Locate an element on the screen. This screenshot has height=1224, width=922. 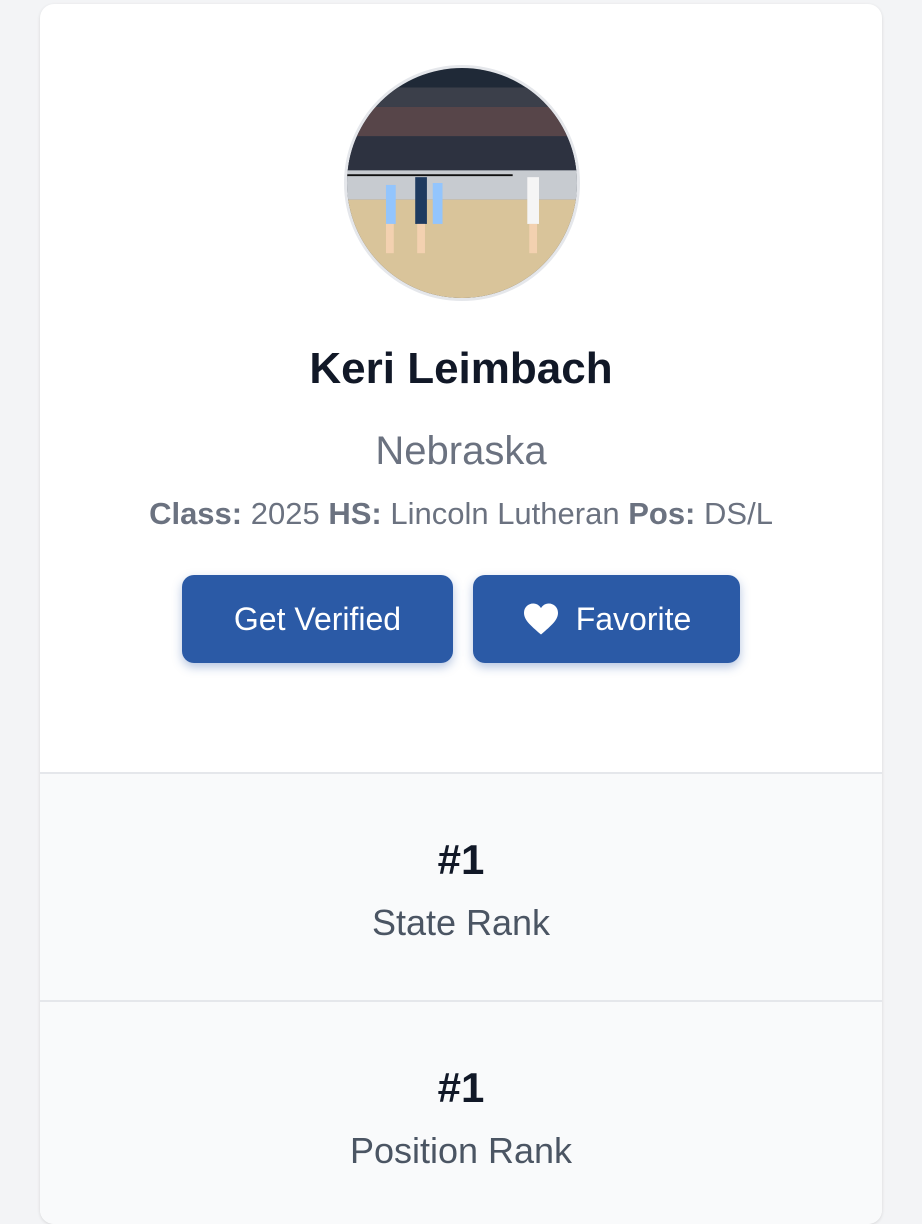
hs-label: HS: is located at coordinates (355, 513).